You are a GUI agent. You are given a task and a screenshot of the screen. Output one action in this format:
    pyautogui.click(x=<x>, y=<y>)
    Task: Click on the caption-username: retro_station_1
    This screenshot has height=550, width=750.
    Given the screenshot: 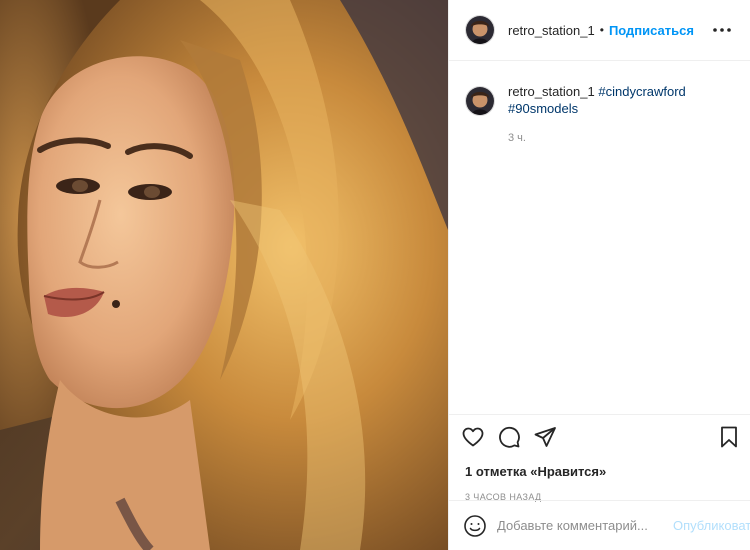 What is the action you would take?
    pyautogui.click(x=551, y=91)
    